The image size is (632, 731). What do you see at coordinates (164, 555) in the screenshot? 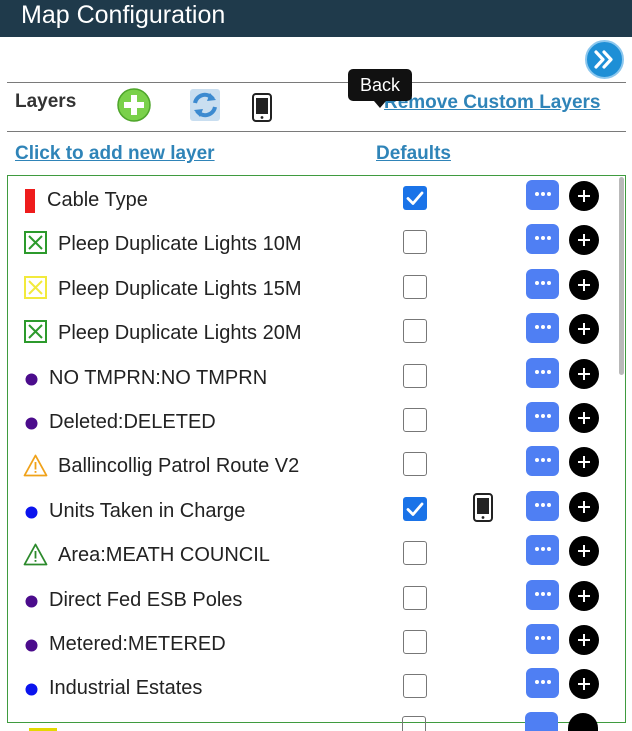
I see `layer-label: Area:MEATH COUNCIL` at bounding box center [164, 555].